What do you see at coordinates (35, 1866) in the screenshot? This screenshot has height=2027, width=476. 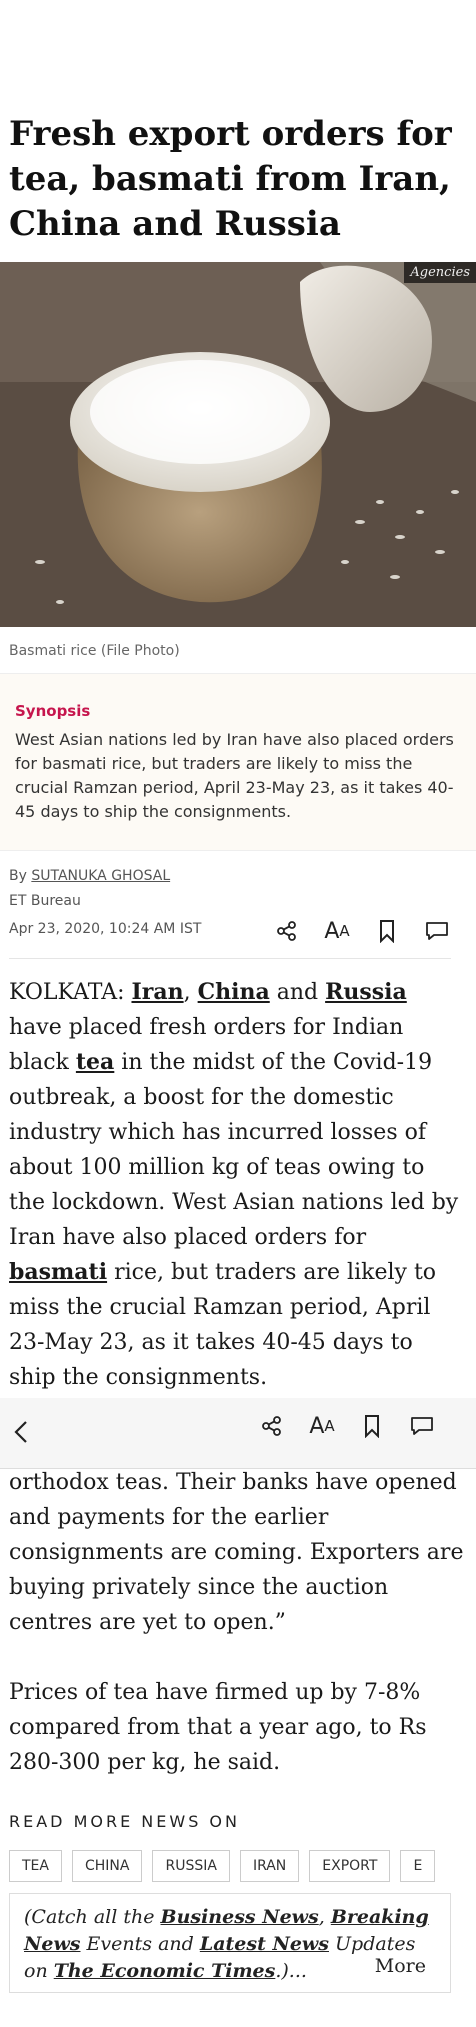 I see `tag-tea: TEA` at bounding box center [35, 1866].